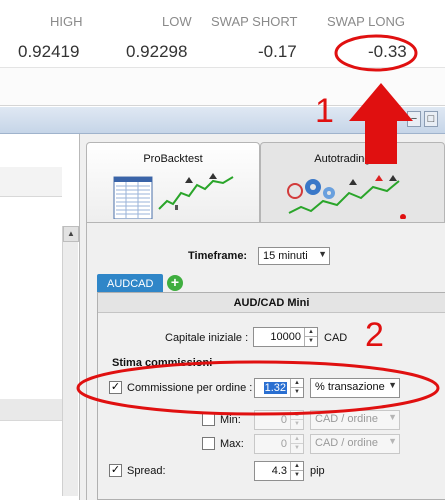 This screenshot has height=500, width=445. I want to click on capital-stepper: 10000 ▲ ▼, so click(285, 337).